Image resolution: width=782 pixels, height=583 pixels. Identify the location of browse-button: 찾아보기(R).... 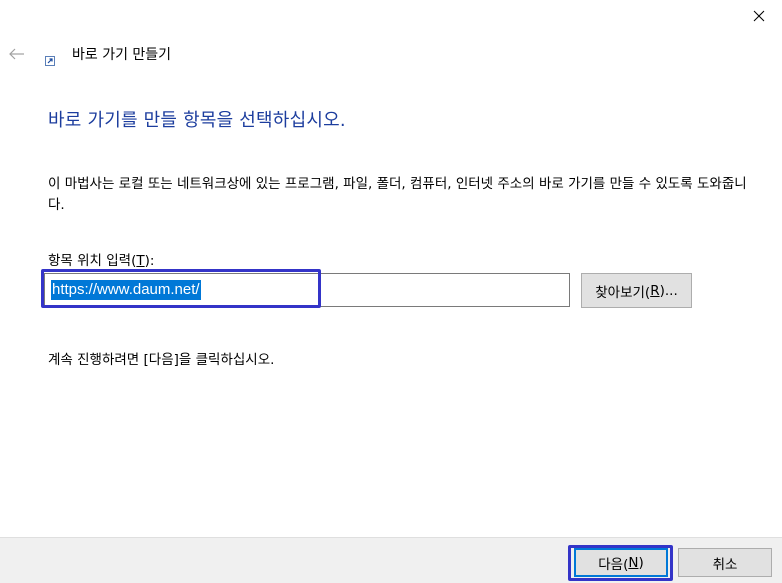
(636, 290).